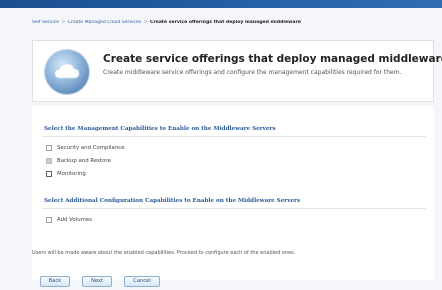 The height and width of the screenshot is (290, 442). What do you see at coordinates (75, 220) in the screenshot?
I see `option-label: Add Volumes` at bounding box center [75, 220].